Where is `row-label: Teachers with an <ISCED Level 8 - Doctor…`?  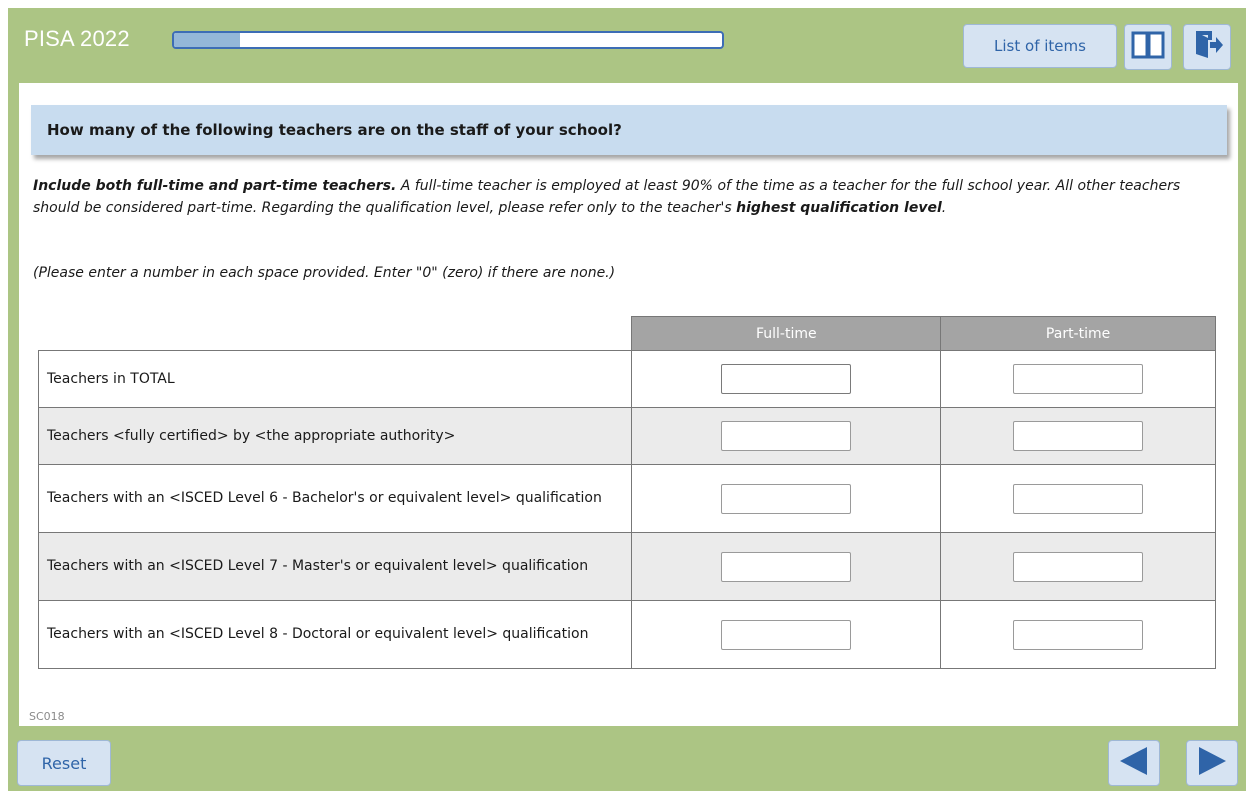
row-label: Teachers with an <ISCED Level 8 - Doctor… is located at coordinates (335, 634).